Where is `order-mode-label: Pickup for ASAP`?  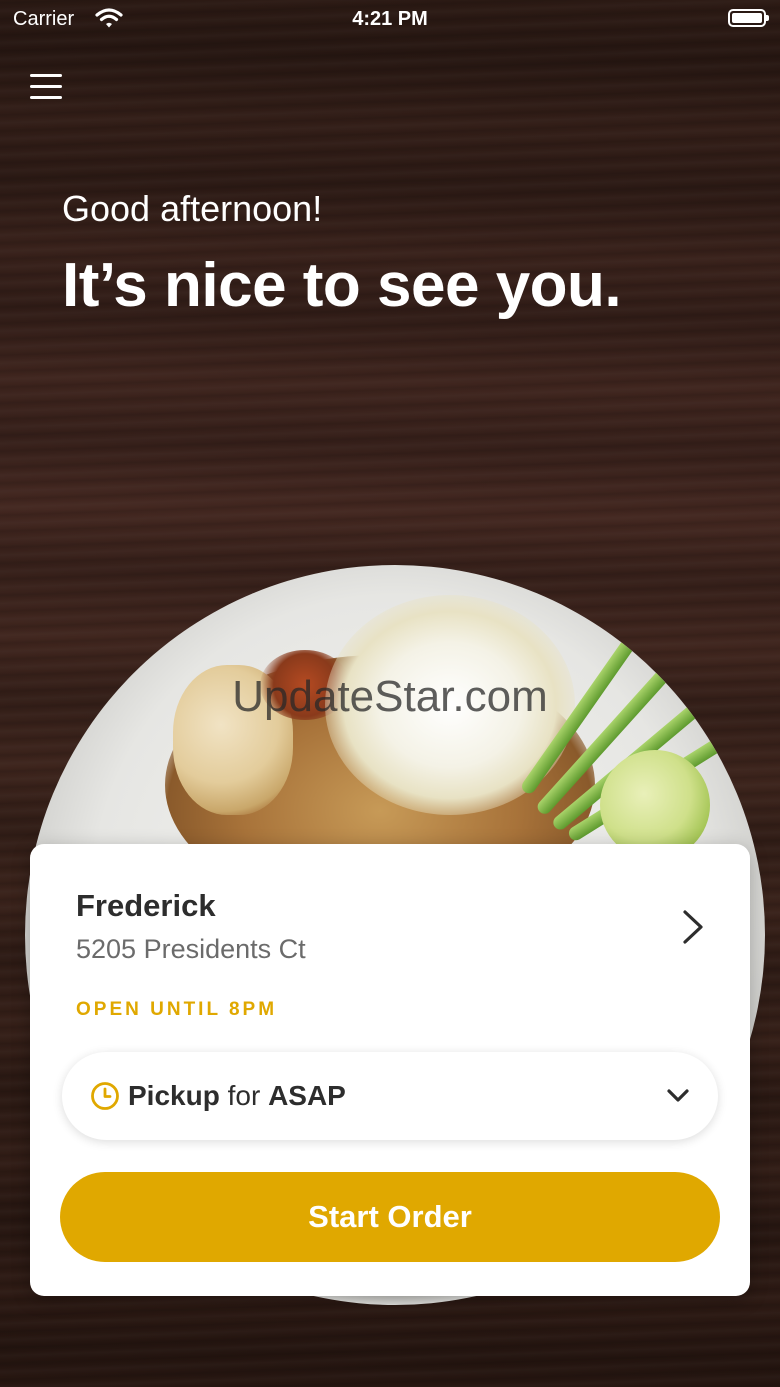
order-mode-label: Pickup for ASAP is located at coordinates (237, 1096).